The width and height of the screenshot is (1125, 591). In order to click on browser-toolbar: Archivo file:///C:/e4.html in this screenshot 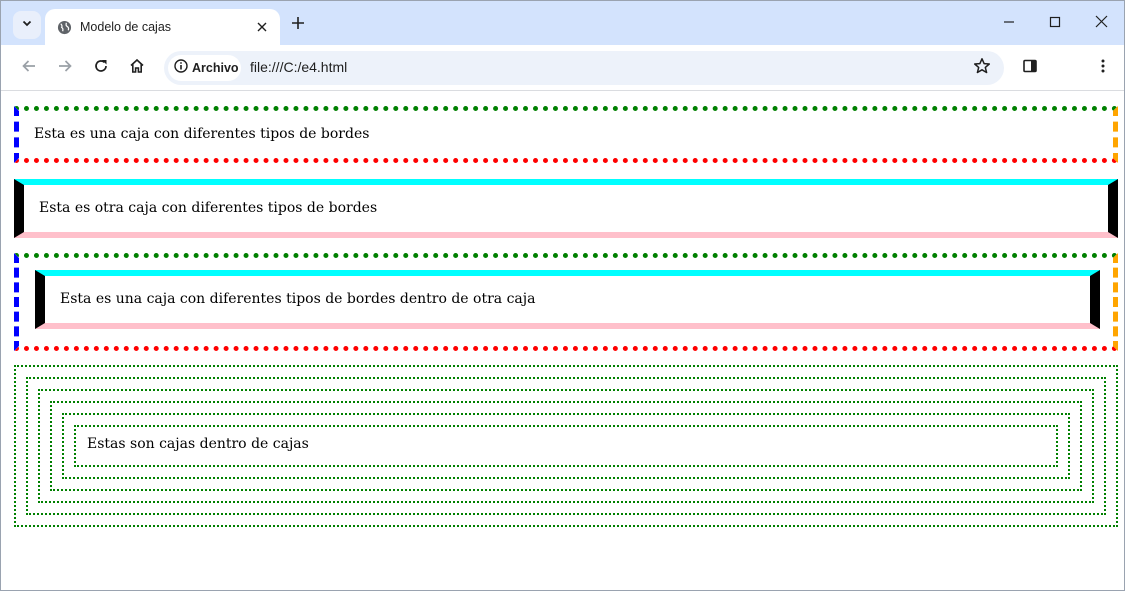, I will do `click(562, 68)`.